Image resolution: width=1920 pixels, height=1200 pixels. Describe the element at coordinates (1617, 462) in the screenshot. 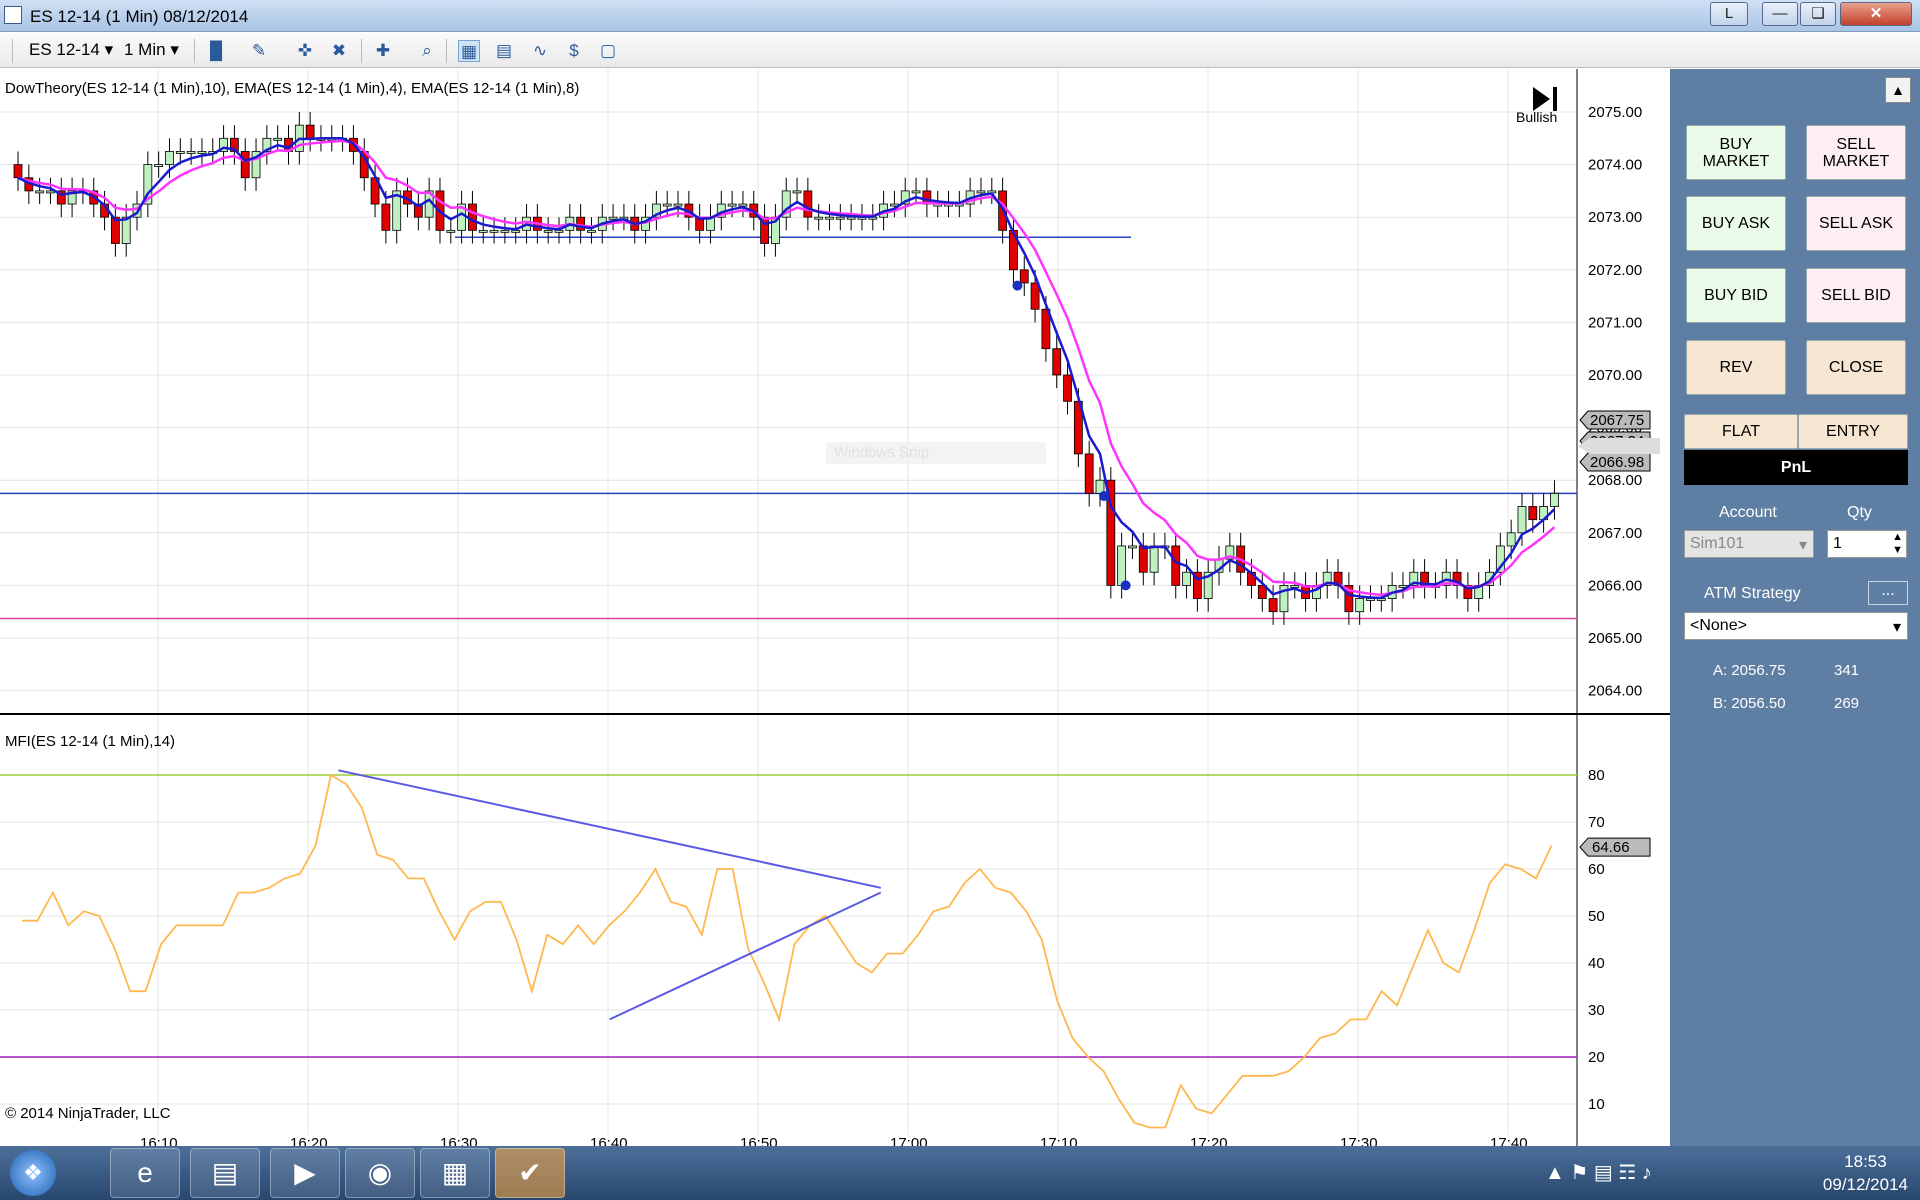

I see `price-badge-label: 2066.98` at that location.